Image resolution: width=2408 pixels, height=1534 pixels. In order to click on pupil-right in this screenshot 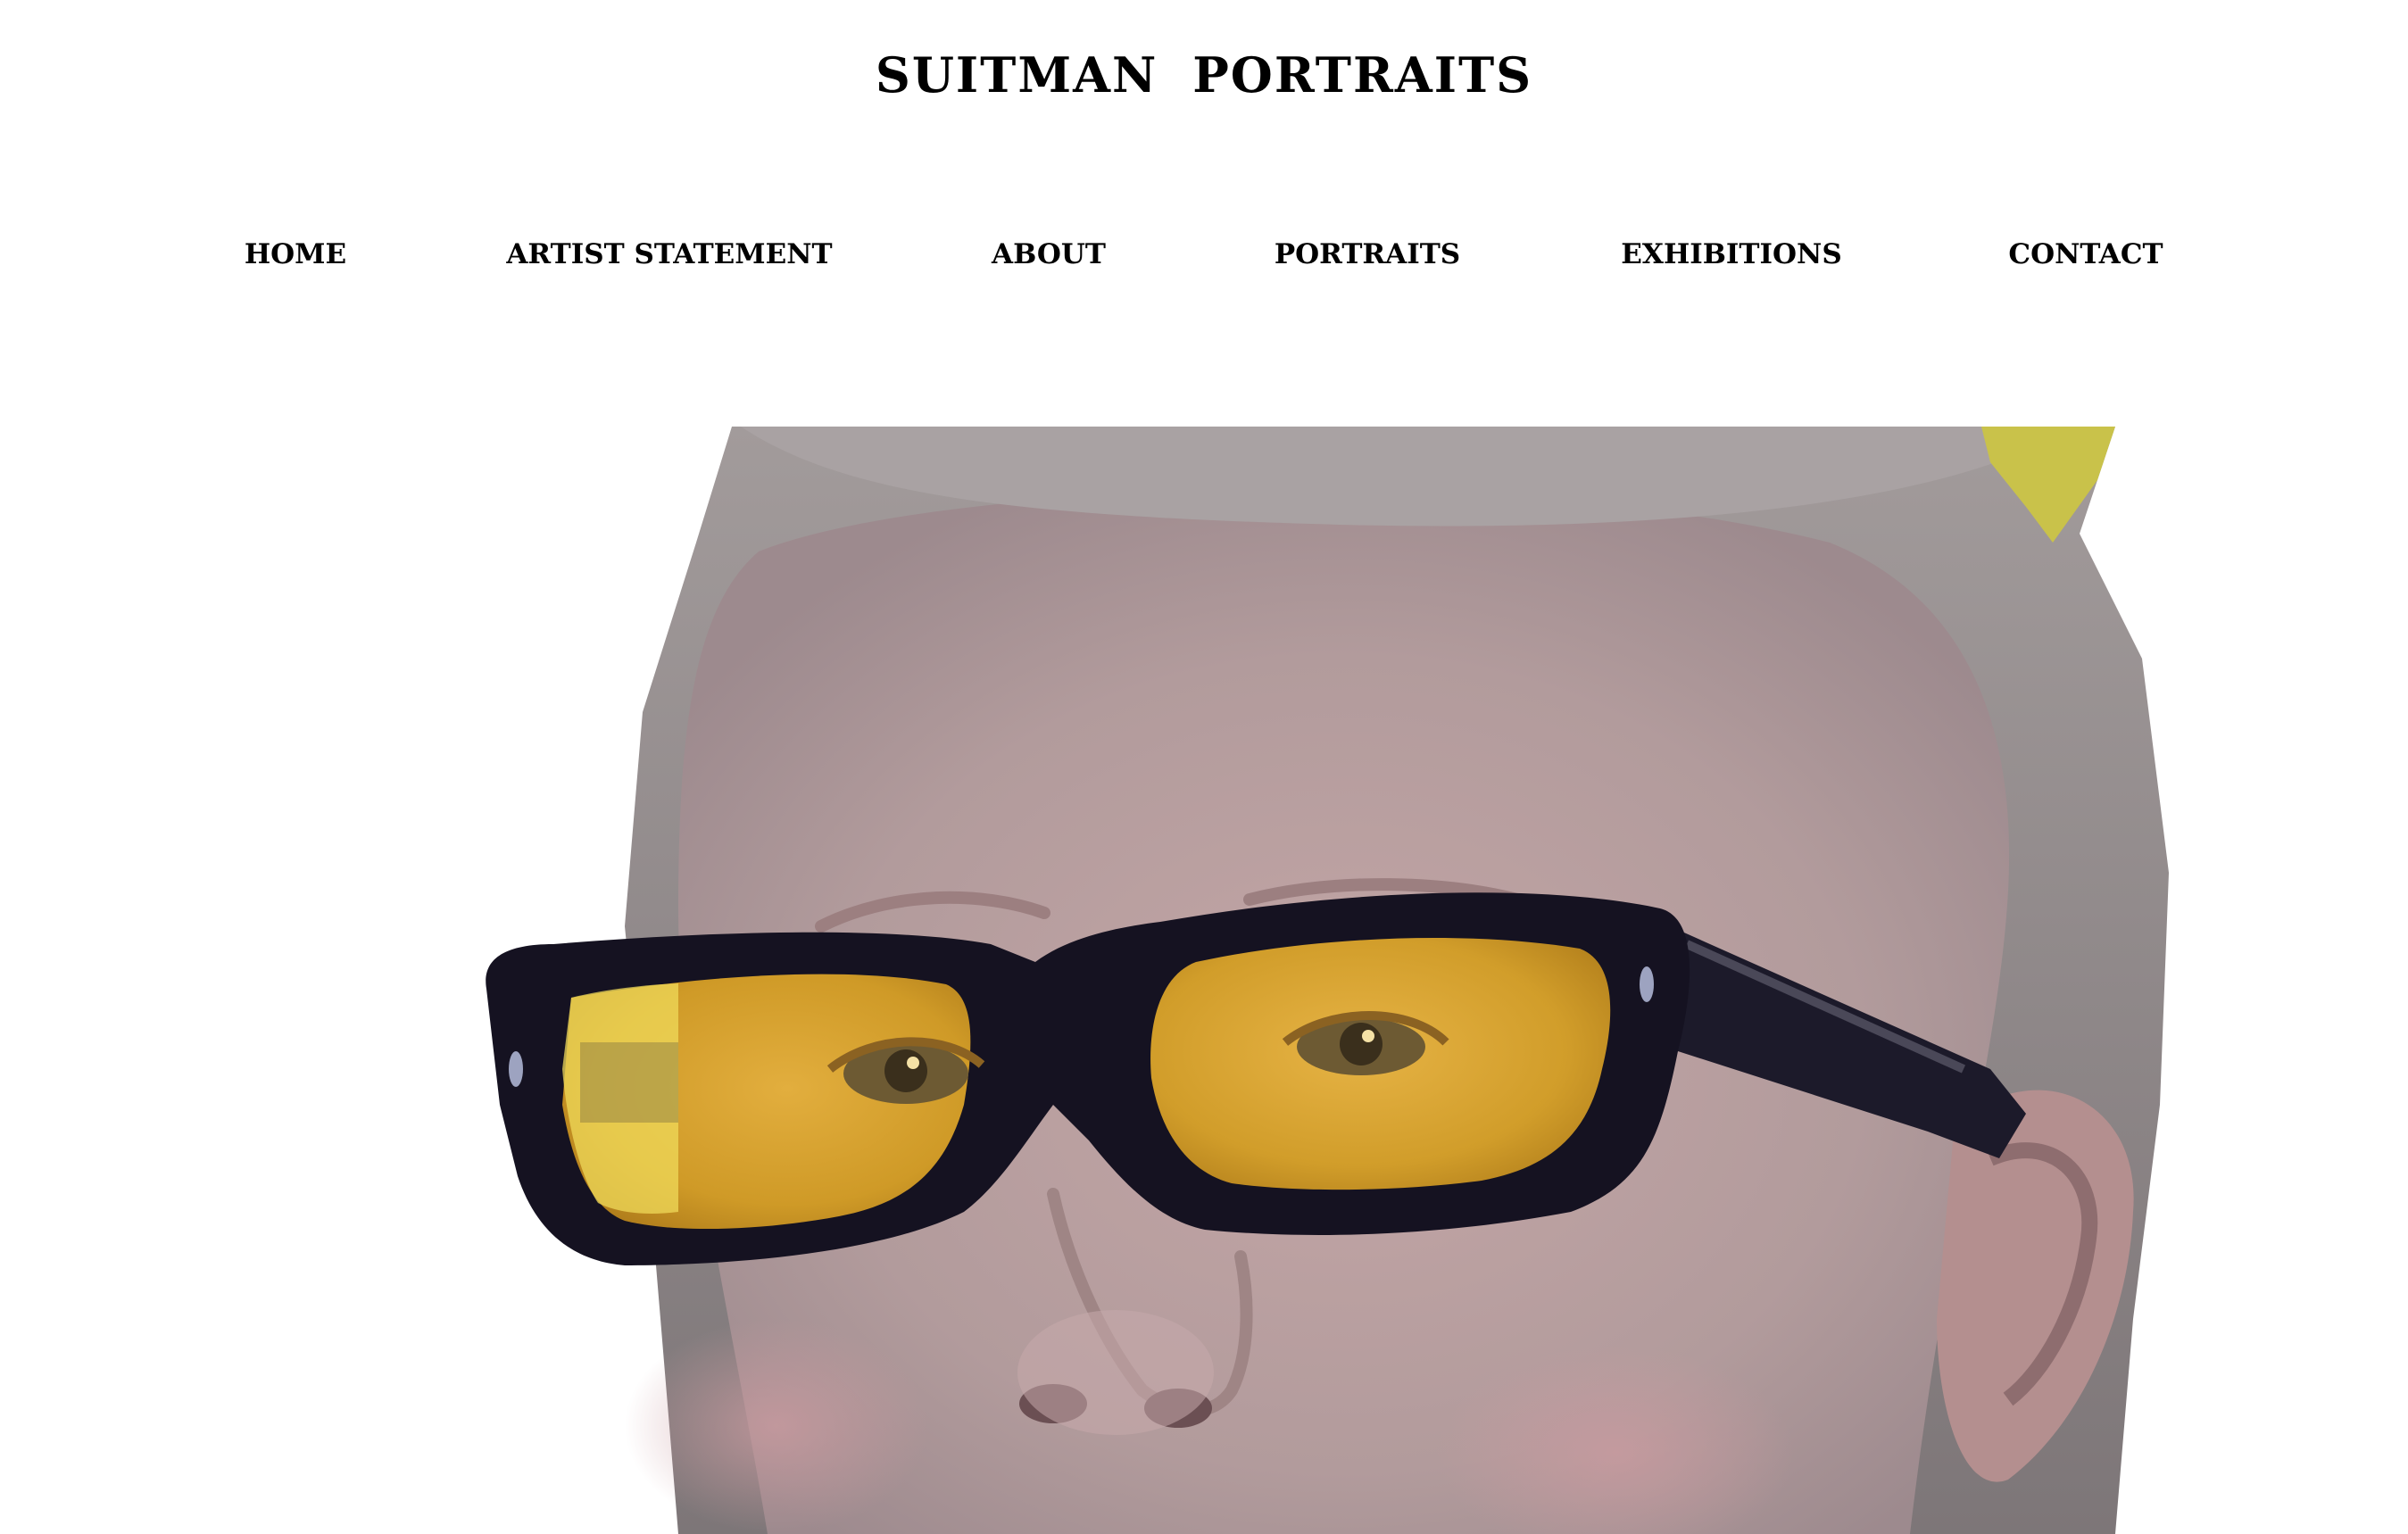, I will do `click(1361, 1044)`.